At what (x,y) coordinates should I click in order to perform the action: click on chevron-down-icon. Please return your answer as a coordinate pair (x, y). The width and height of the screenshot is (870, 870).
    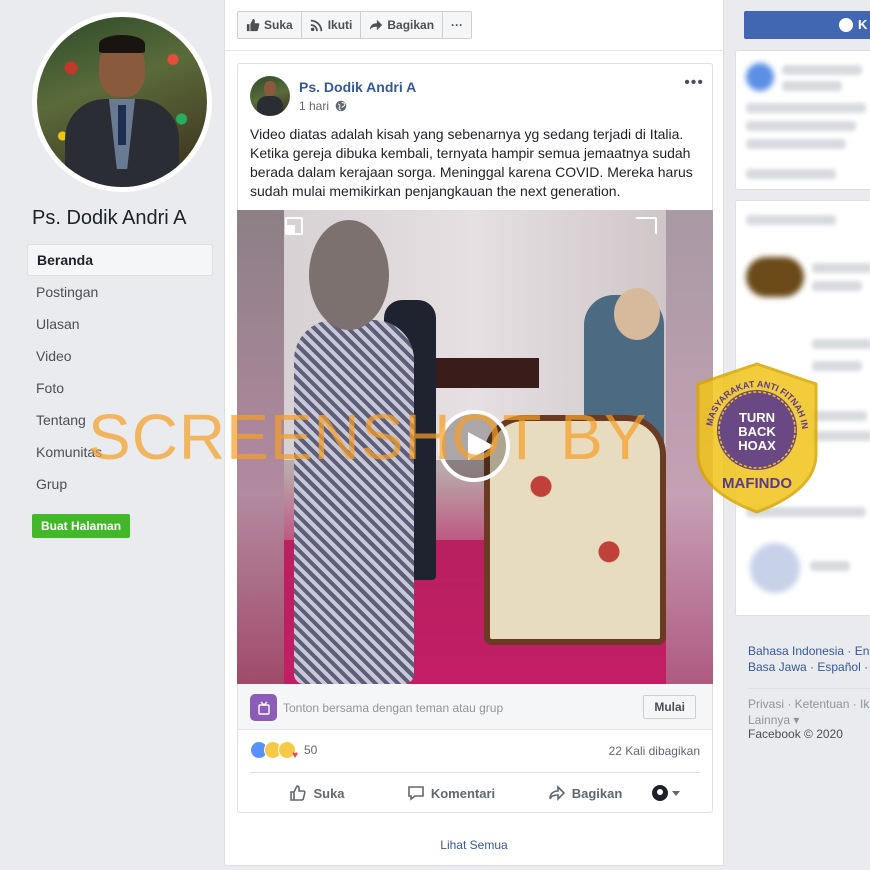
    Looking at the image, I should click on (676, 793).